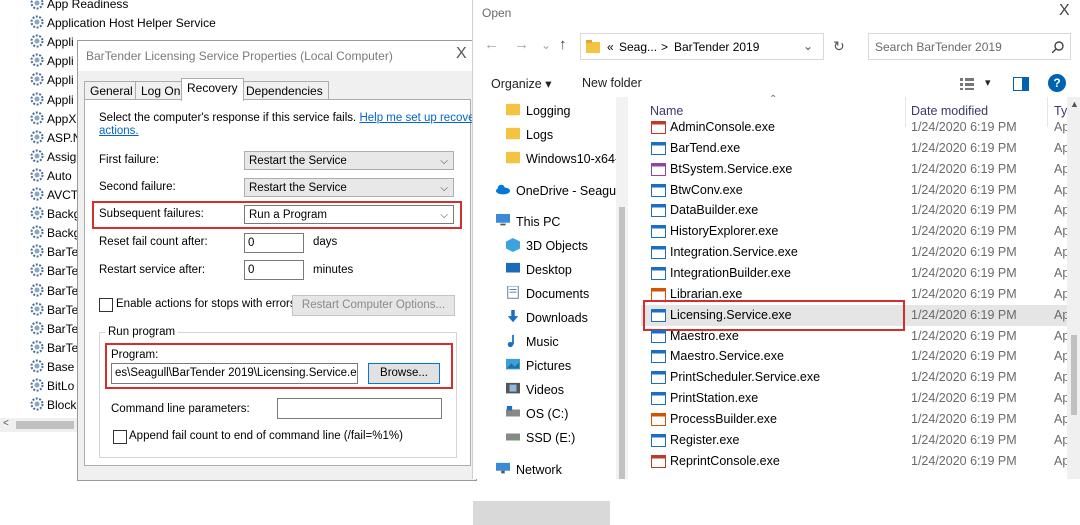  What do you see at coordinates (856, 127) in the screenshot?
I see `file-row: AdminConsole.exe 1/24/2020 6:19 PM Ap` at bounding box center [856, 127].